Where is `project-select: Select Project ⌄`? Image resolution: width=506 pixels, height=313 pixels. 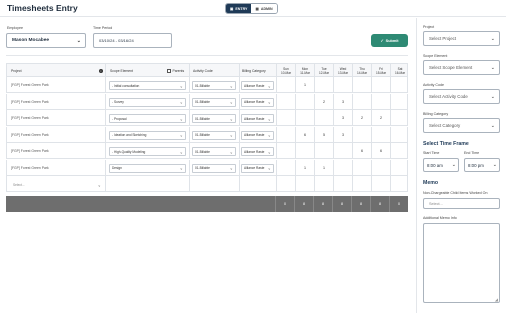
project-select: Select Project ⌄ is located at coordinates (461, 38).